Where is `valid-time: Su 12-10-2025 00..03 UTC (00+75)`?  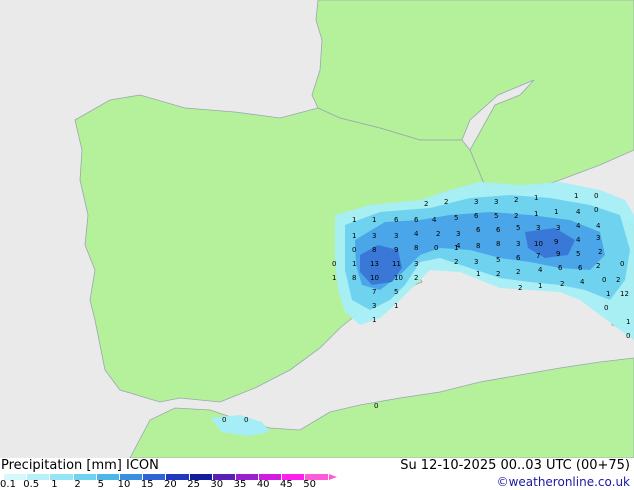 valid-time: Su 12-10-2025 00..03 UTC (00+75) is located at coordinates (515, 465).